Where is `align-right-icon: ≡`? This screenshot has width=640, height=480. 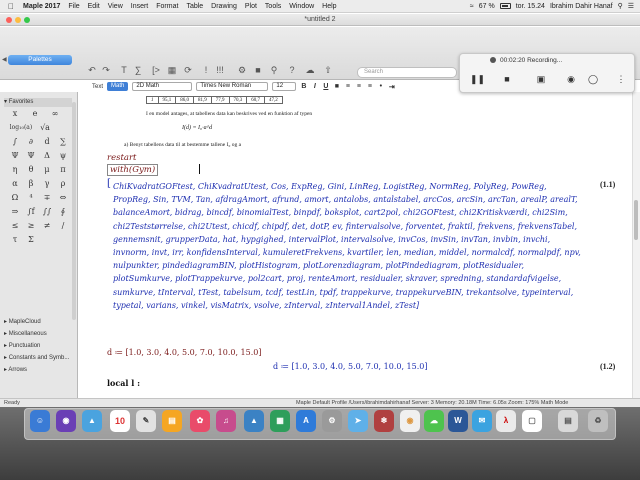
align-right-icon: ≡ is located at coordinates (369, 86).